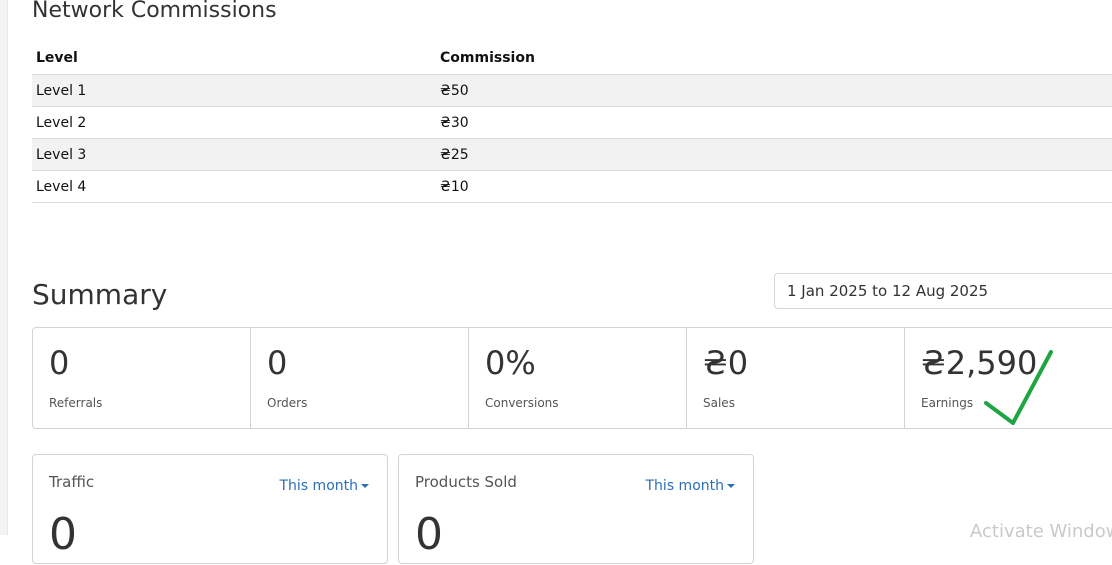 Image resolution: width=1112 pixels, height=565 pixels. Describe the element at coordinates (287, 403) in the screenshot. I see `stat-label: Orders` at that location.